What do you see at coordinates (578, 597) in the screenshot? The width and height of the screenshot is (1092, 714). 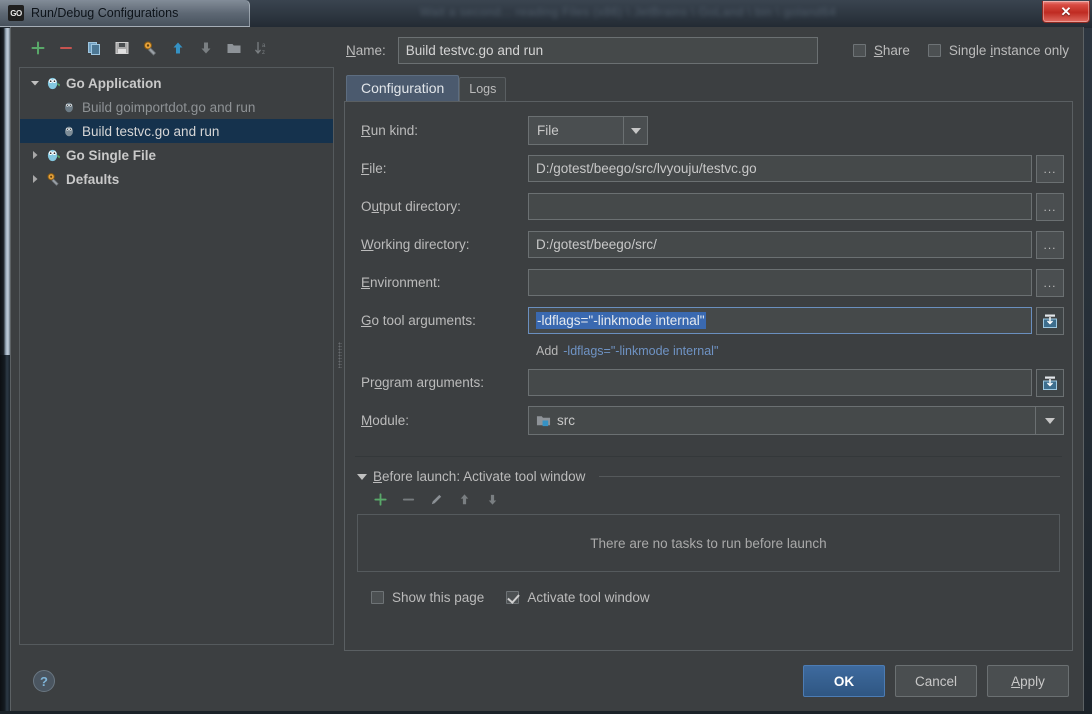 I see `activate-tool-window-checkbox: Activate tool window` at bounding box center [578, 597].